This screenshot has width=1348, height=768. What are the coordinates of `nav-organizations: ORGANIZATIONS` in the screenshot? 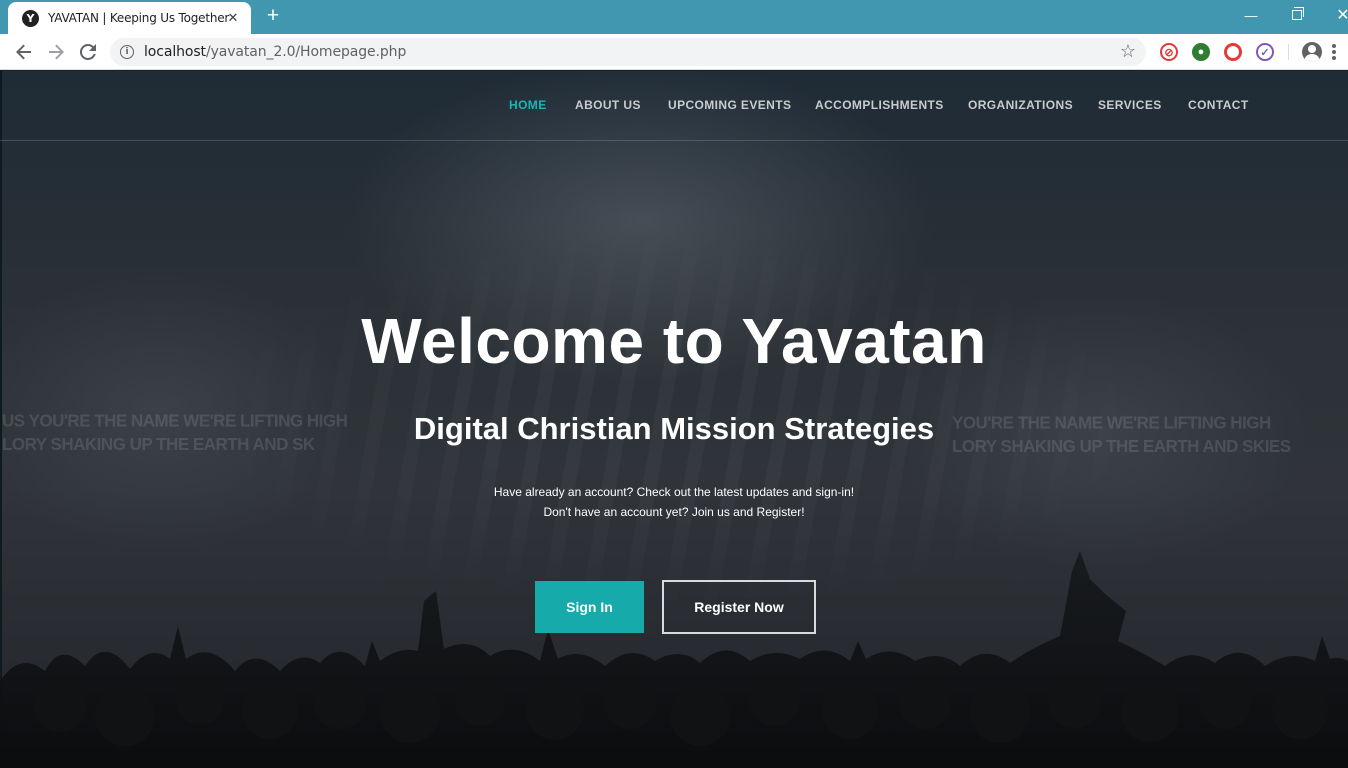 It's located at (1020, 105).